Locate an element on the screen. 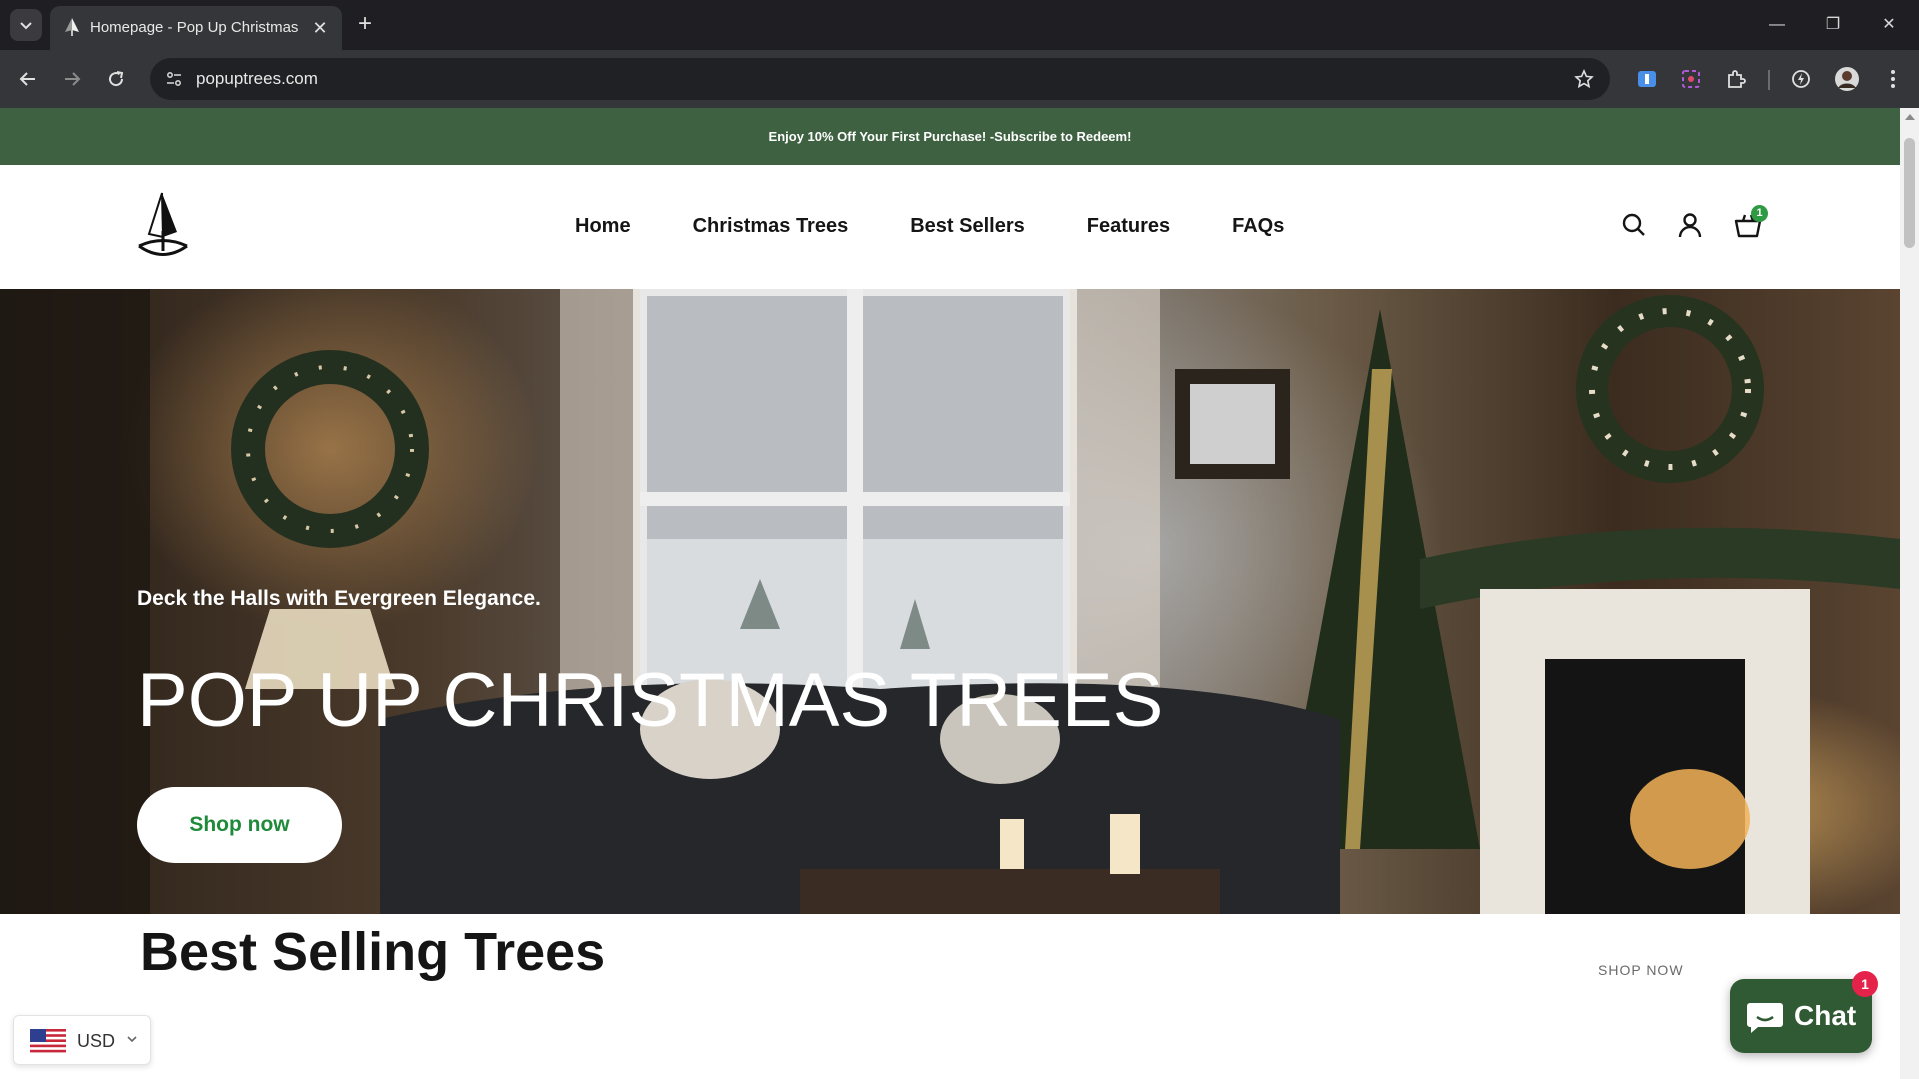 This screenshot has height=1079, width=1919. tab-close-icon: ✕ is located at coordinates (320, 28).